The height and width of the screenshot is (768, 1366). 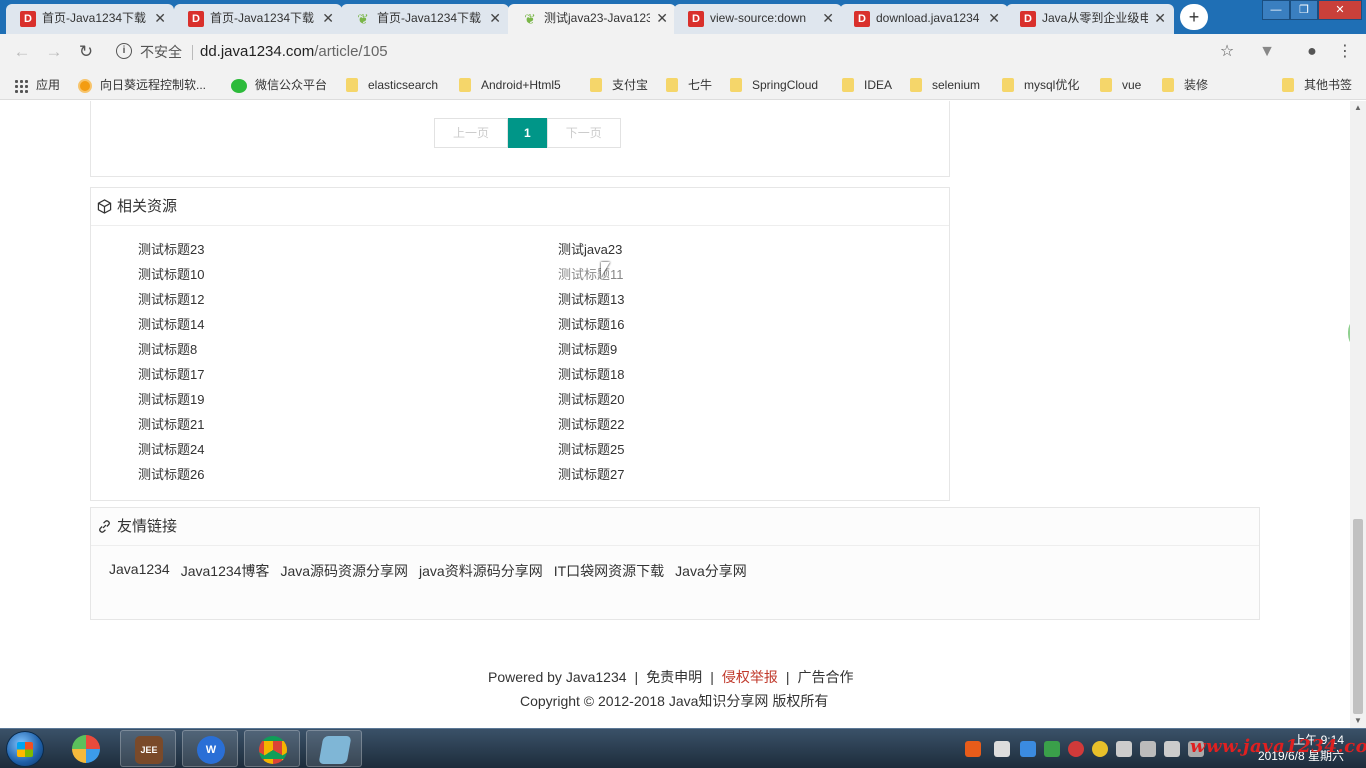 I want to click on list-item: 测试标题26, so click(x=171, y=475).